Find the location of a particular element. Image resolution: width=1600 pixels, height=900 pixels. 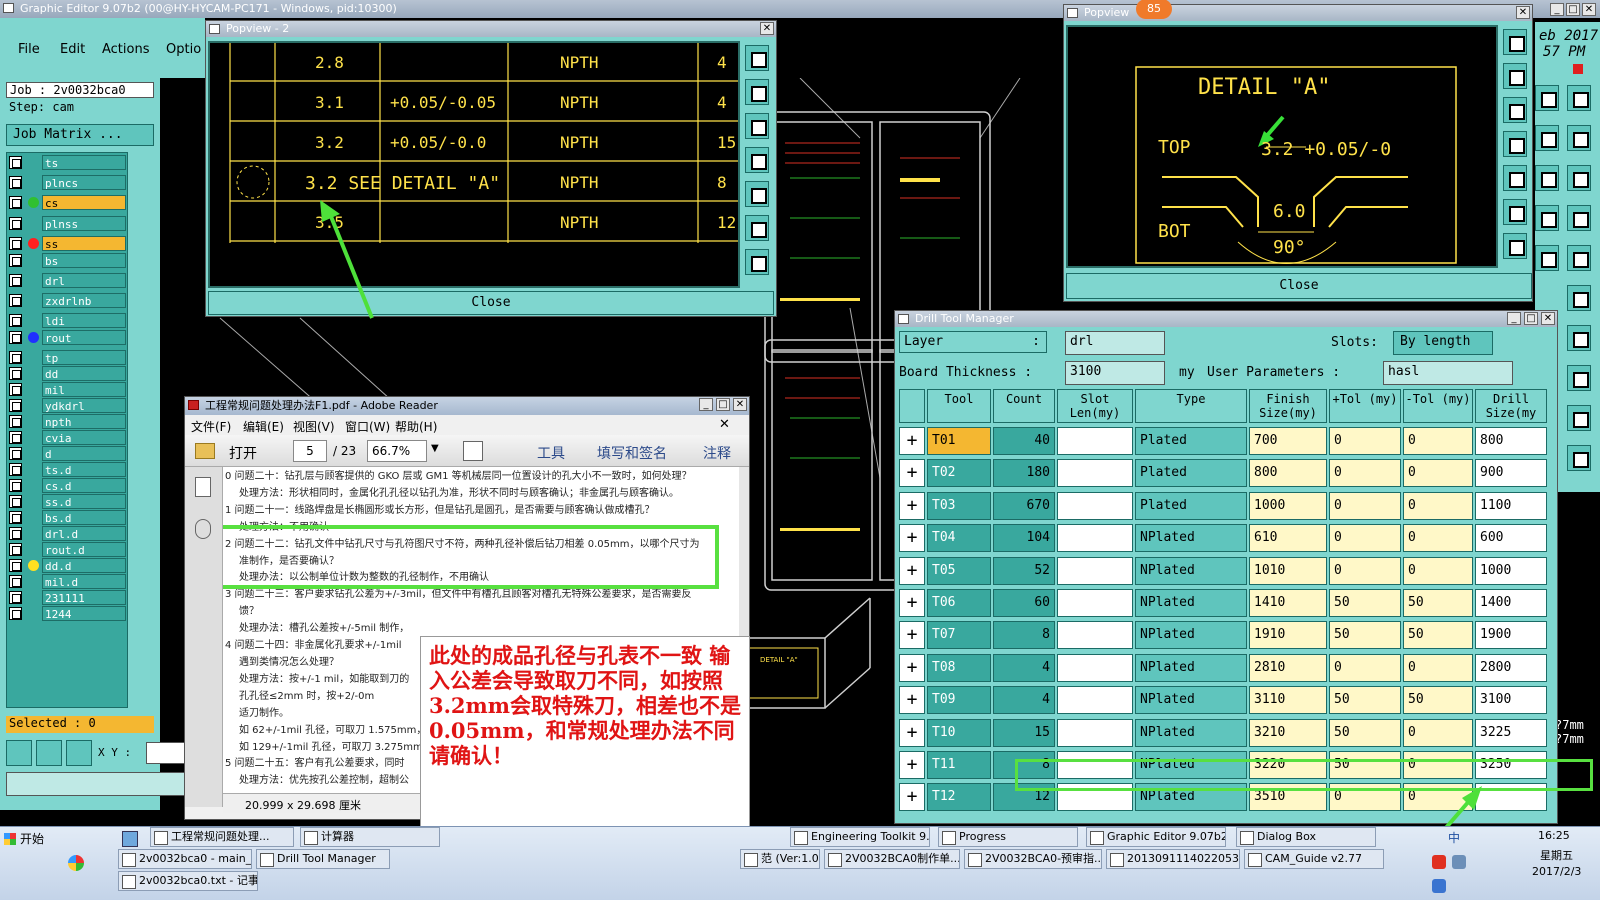

reader-doc-close: ✕ is located at coordinates (724, 424).